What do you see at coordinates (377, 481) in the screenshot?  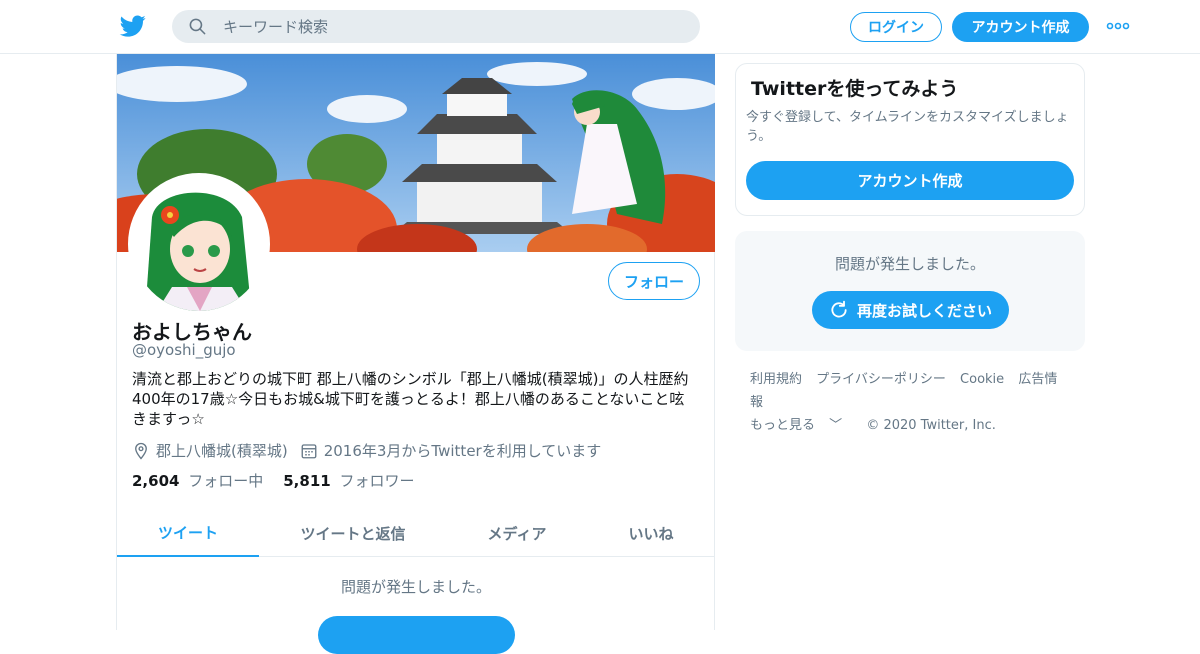 I see `followers-label: フォロワー` at bounding box center [377, 481].